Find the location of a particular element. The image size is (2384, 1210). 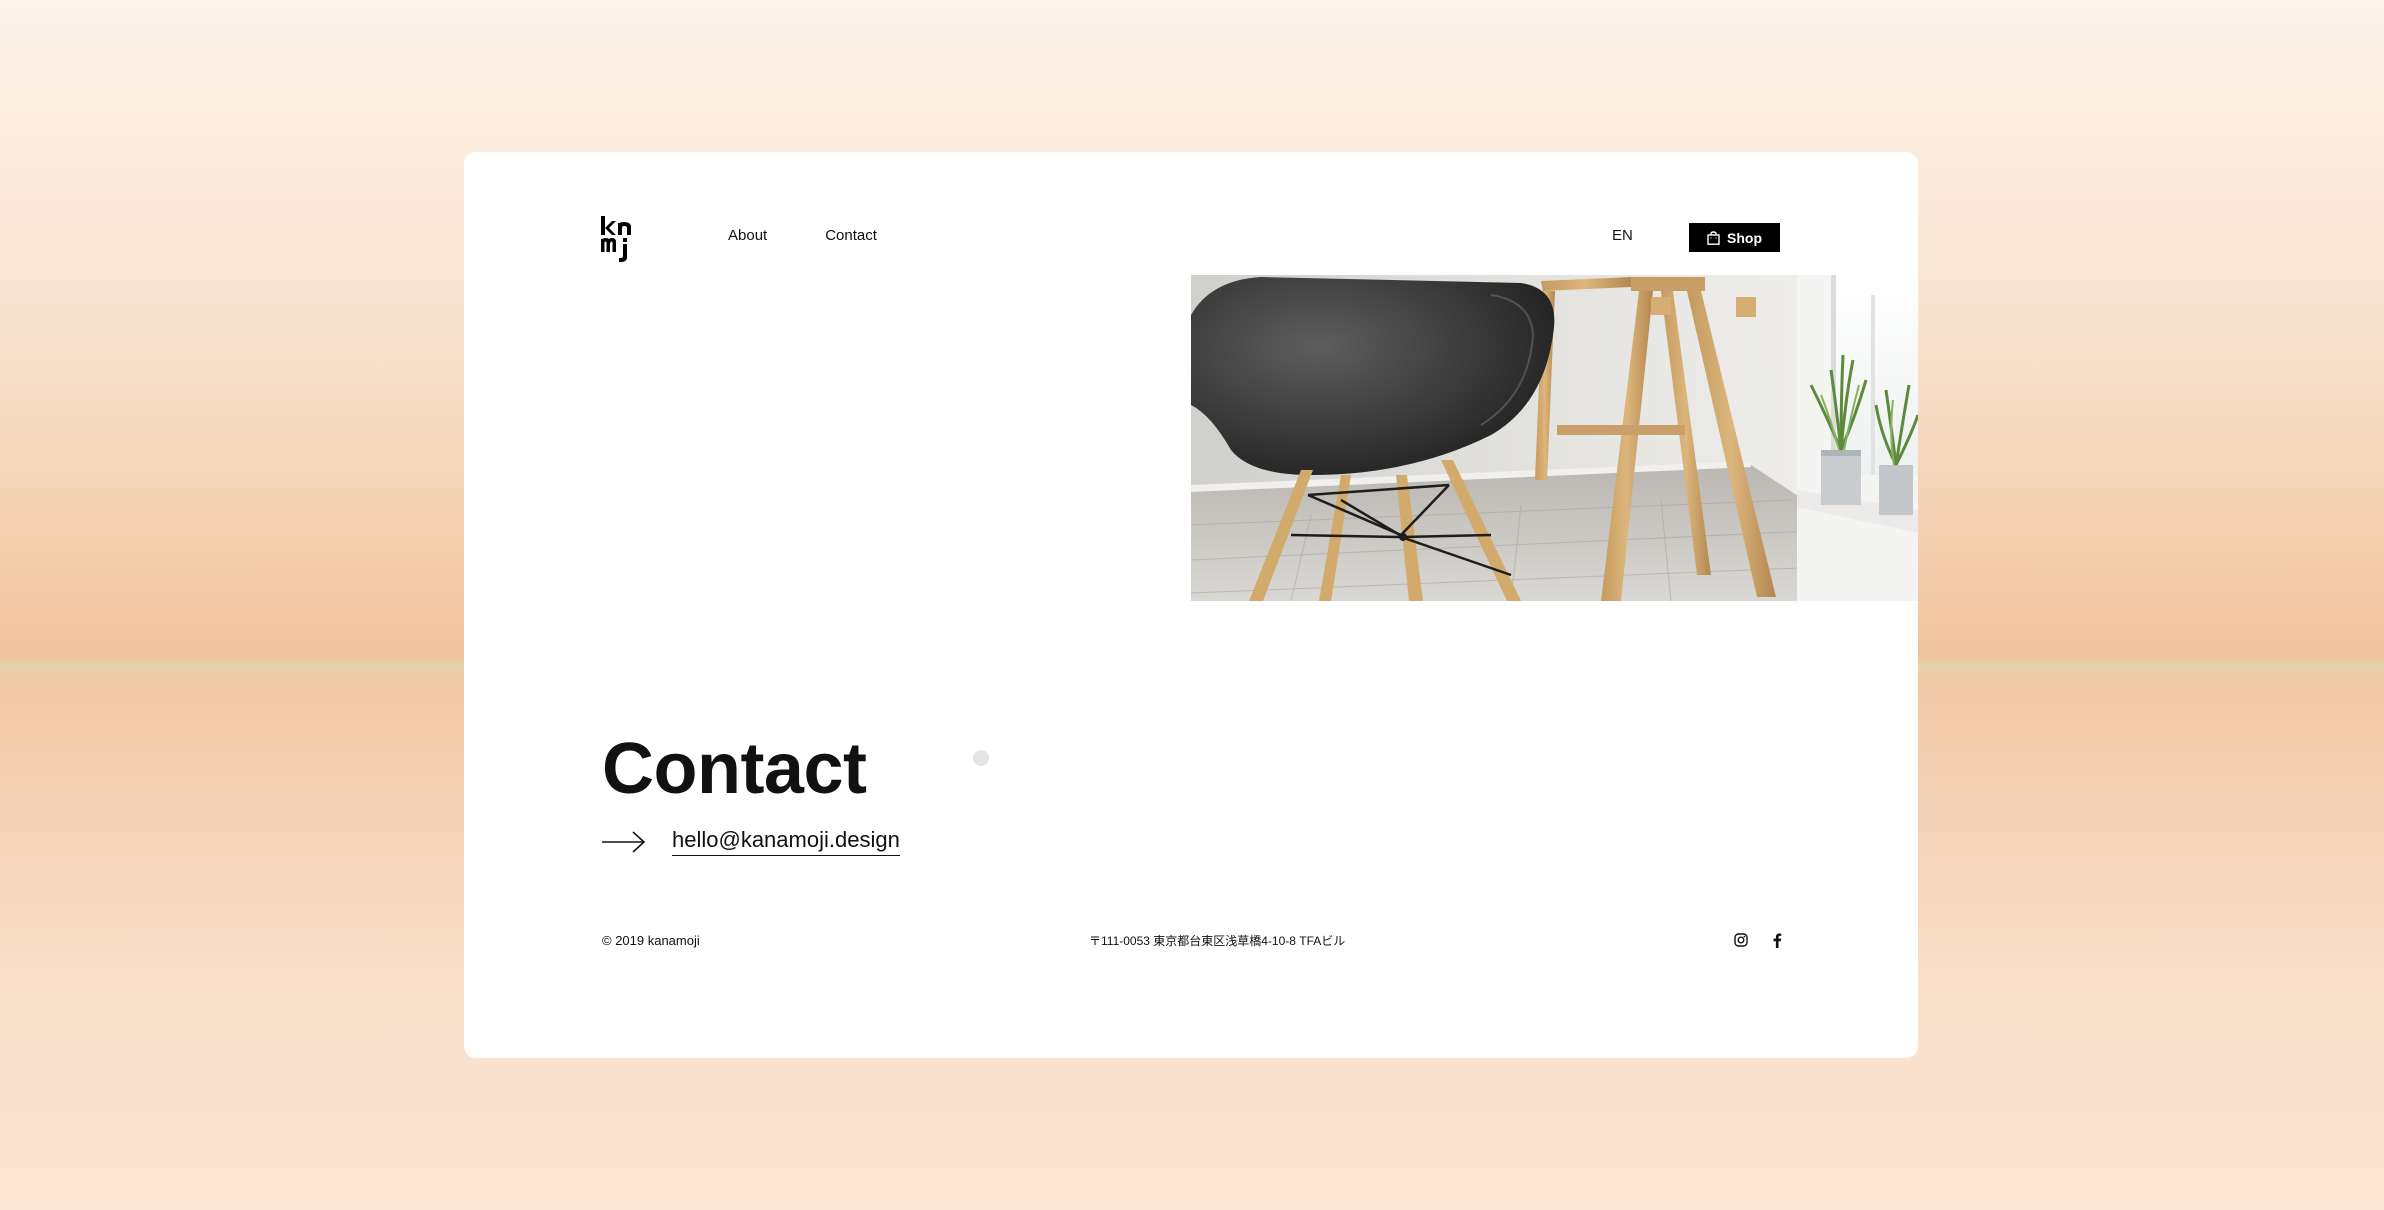

language-switch: EN is located at coordinates (1622, 236).